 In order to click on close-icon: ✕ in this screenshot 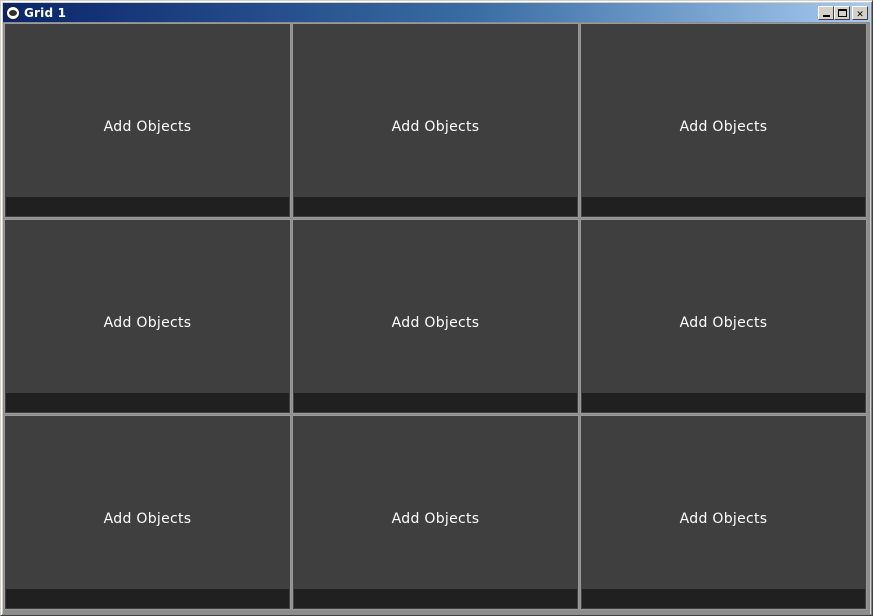, I will do `click(860, 13)`.